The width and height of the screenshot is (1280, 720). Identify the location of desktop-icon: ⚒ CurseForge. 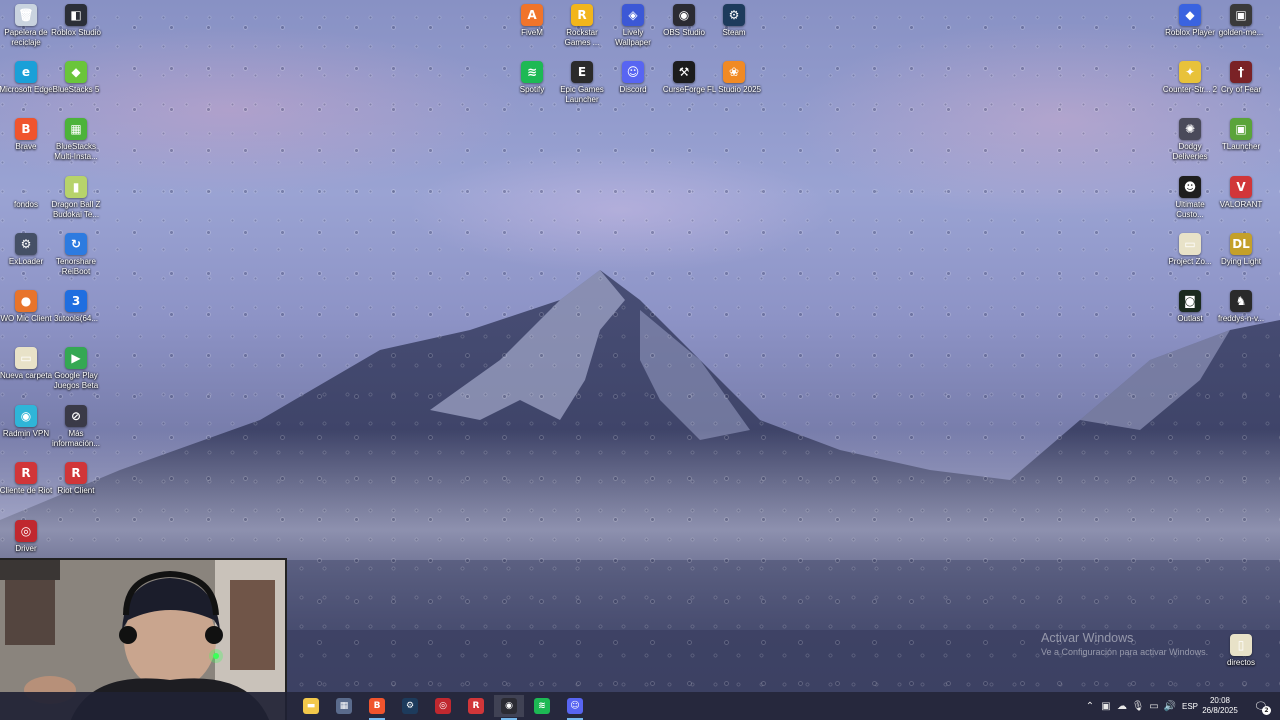
(684, 78).